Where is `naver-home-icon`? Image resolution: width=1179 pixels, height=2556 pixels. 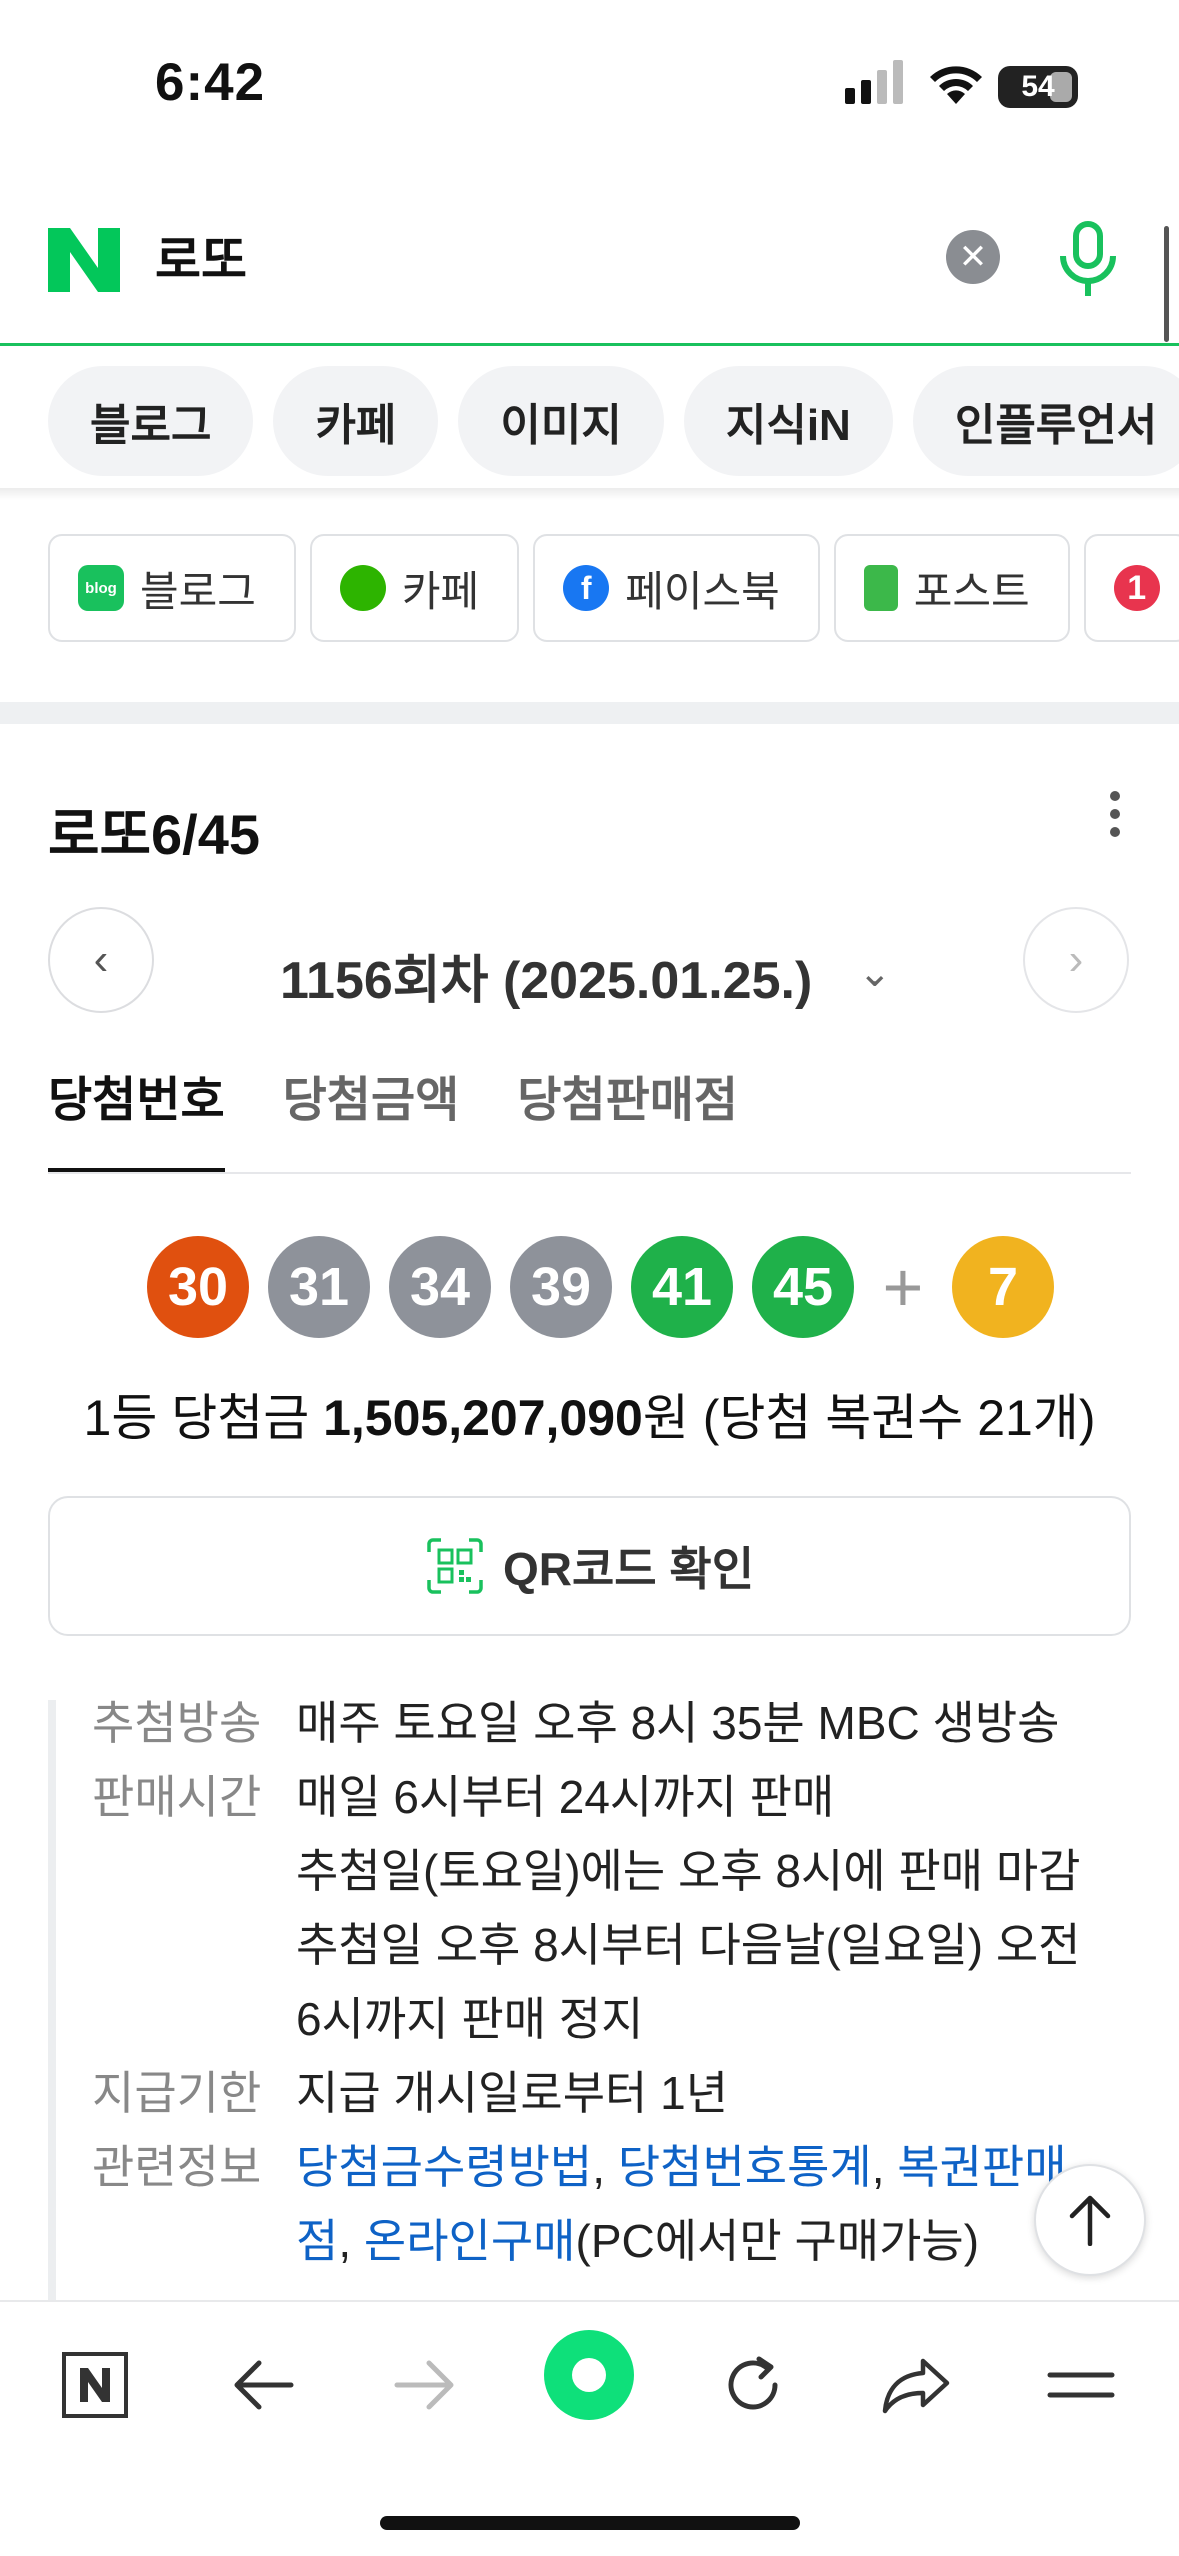
naver-home-icon is located at coordinates (95, 2385).